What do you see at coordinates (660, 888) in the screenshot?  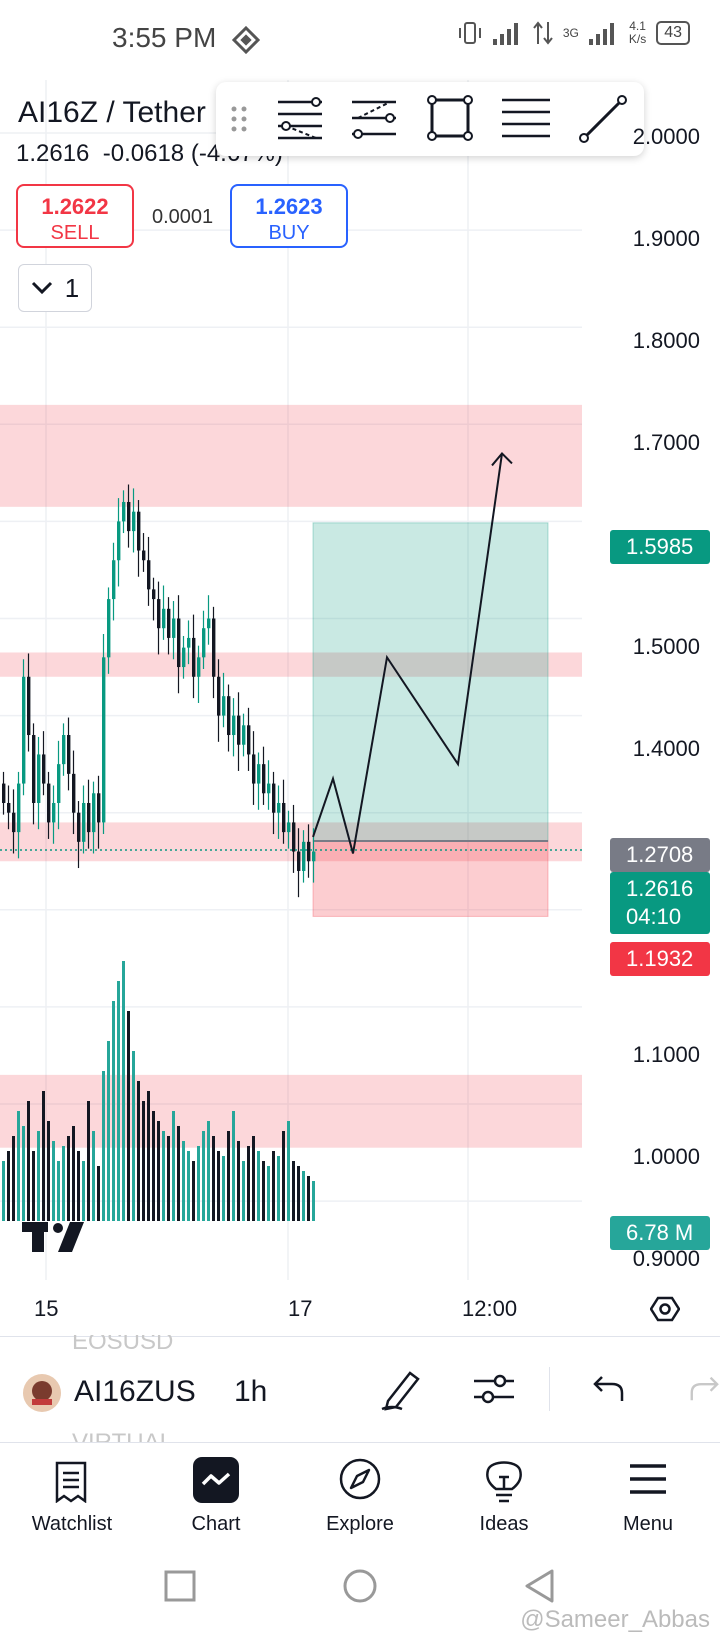 I see `current-price-value: 1.2616` at bounding box center [660, 888].